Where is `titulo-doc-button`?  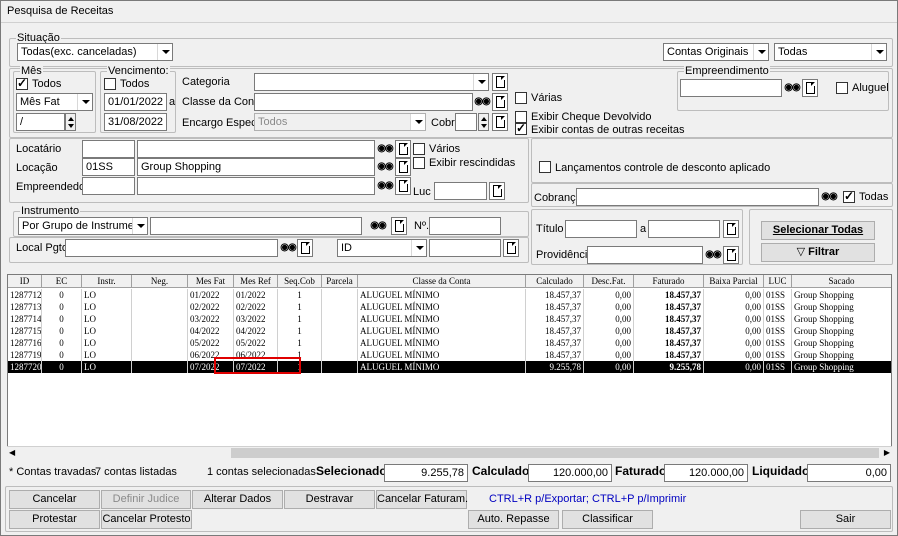 titulo-doc-button is located at coordinates (731, 229).